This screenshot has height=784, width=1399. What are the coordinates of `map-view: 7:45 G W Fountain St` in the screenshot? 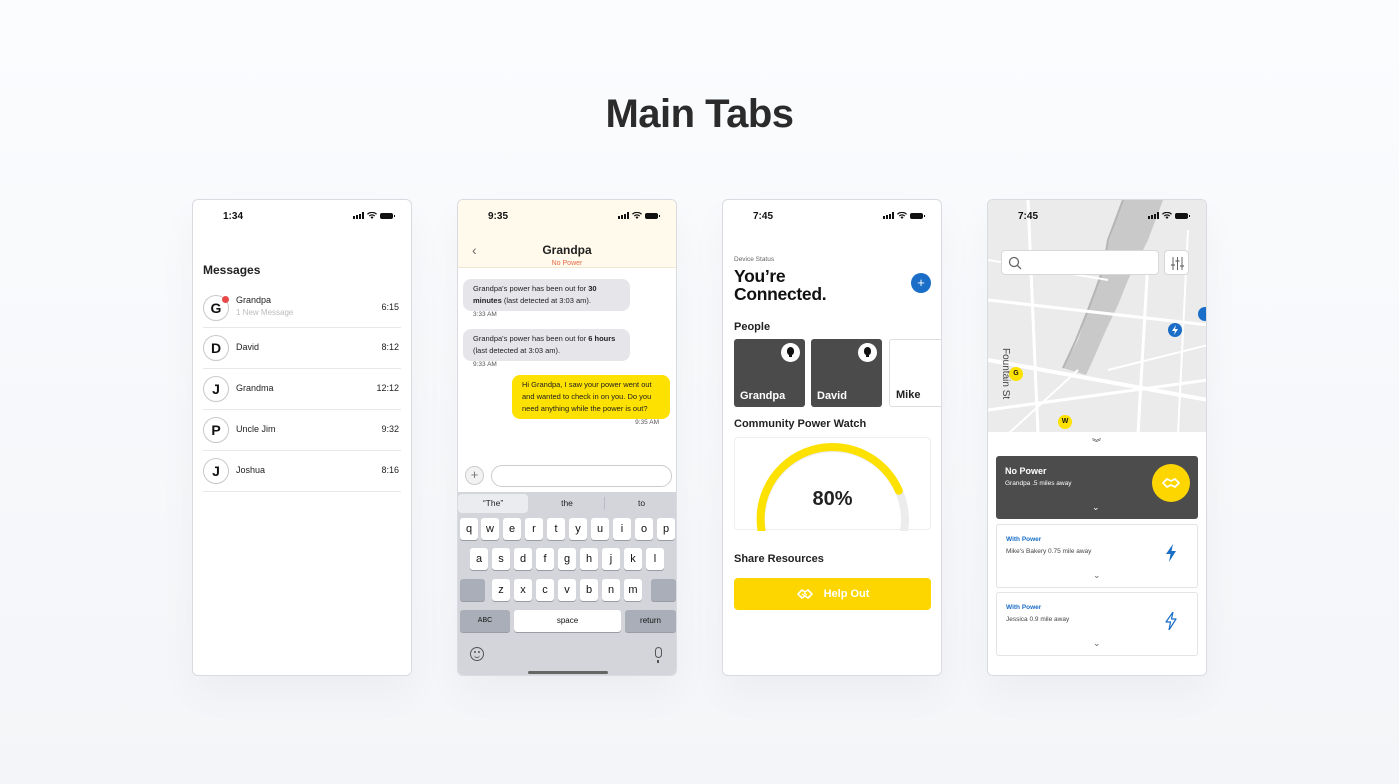 It's located at (1097, 317).